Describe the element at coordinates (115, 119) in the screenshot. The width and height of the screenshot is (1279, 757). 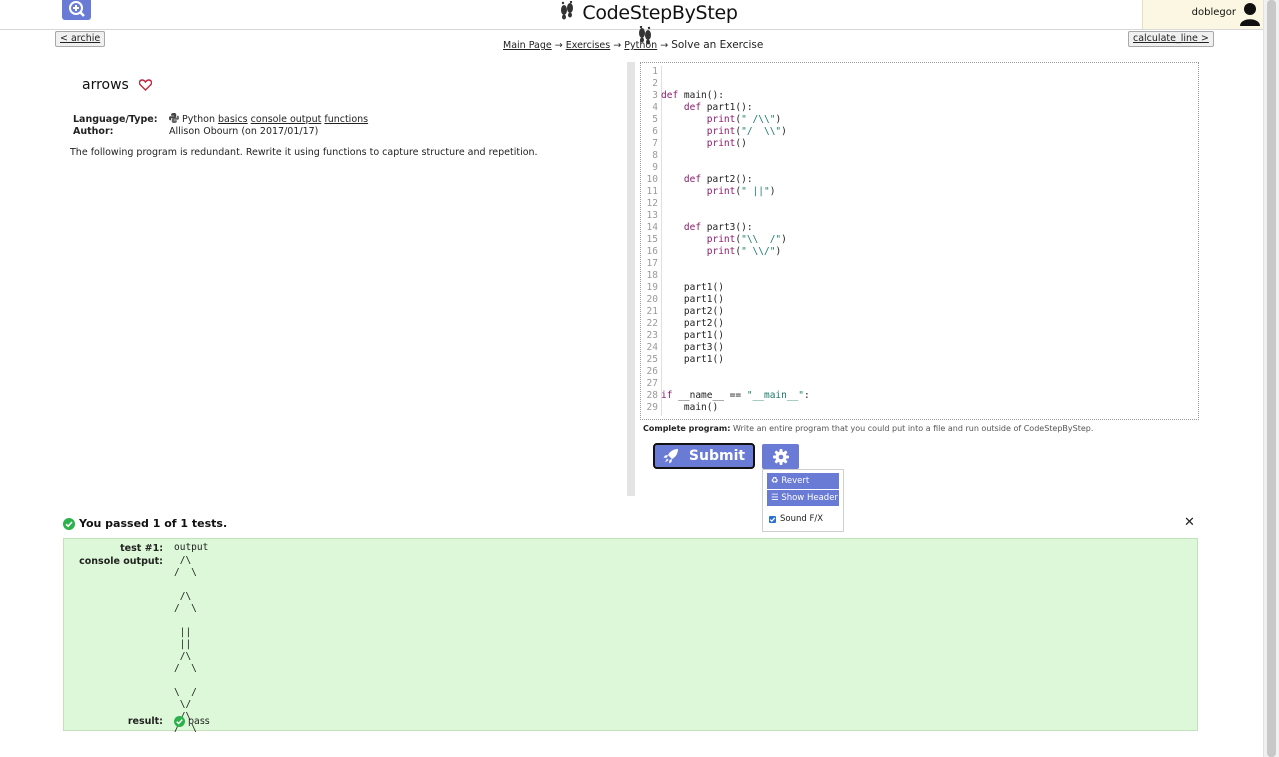
I see `language-label: Language/Type:` at that location.